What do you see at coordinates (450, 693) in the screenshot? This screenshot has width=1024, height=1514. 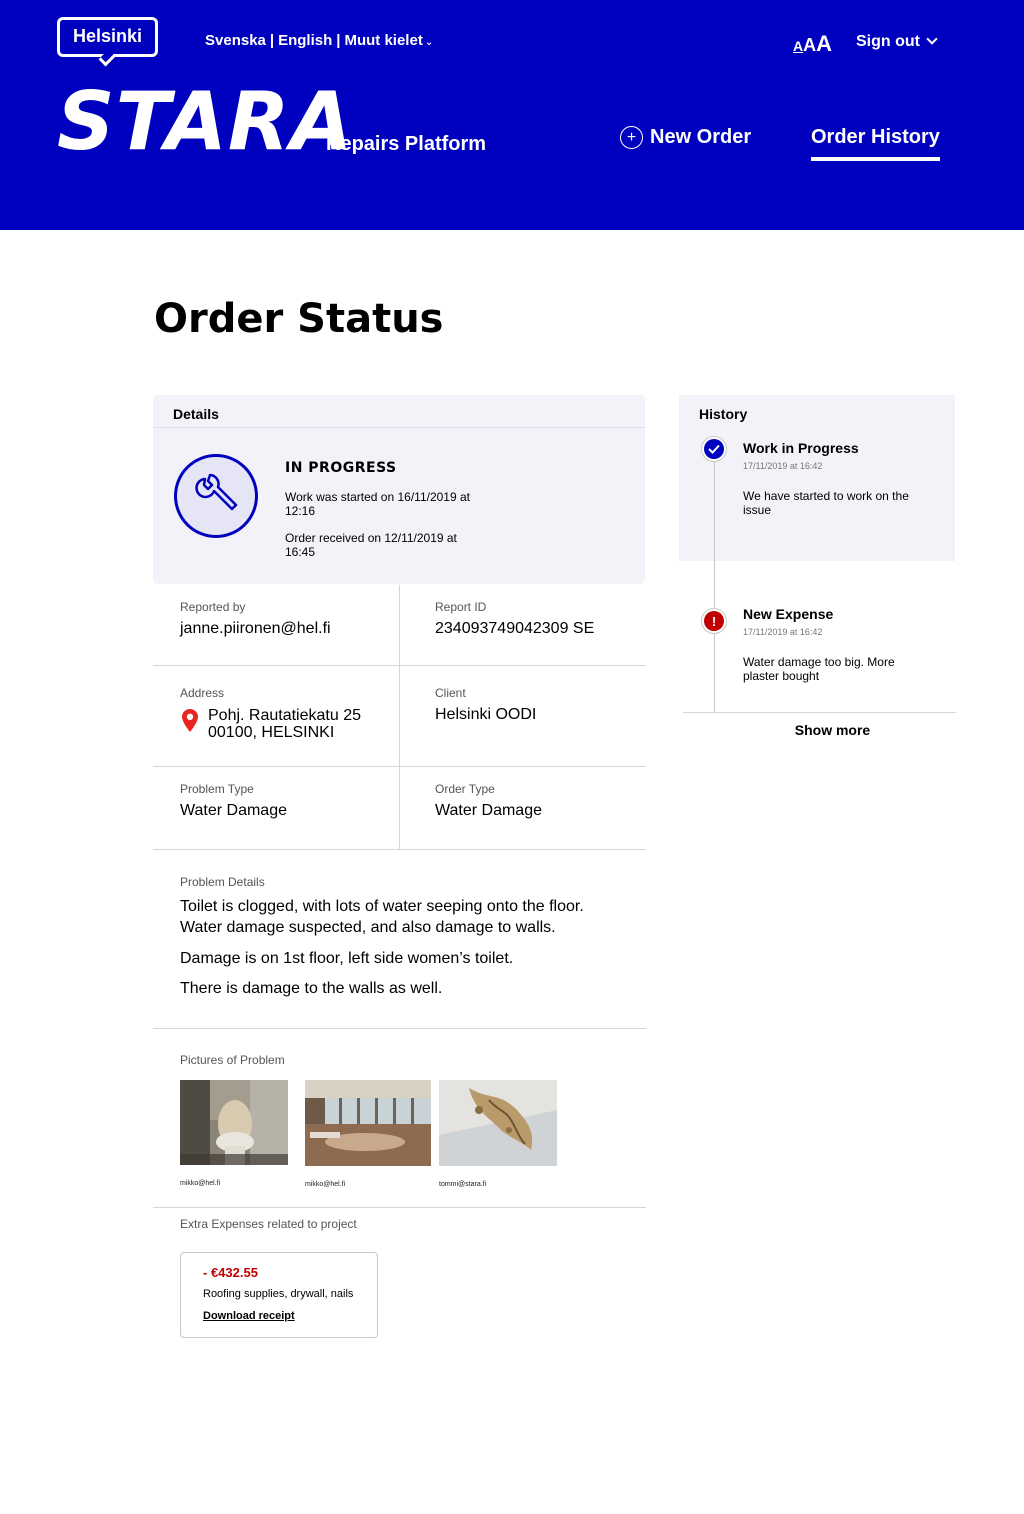 I see `client-label: Client` at bounding box center [450, 693].